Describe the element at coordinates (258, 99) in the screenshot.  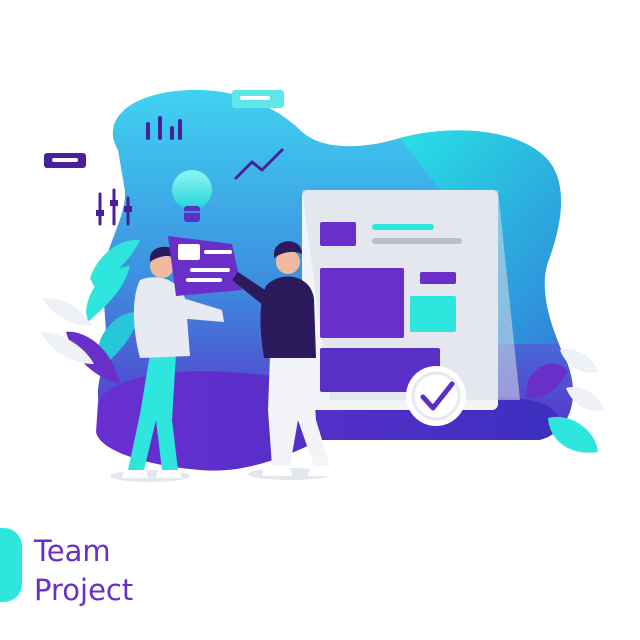
I see `label-tag-icon` at that location.